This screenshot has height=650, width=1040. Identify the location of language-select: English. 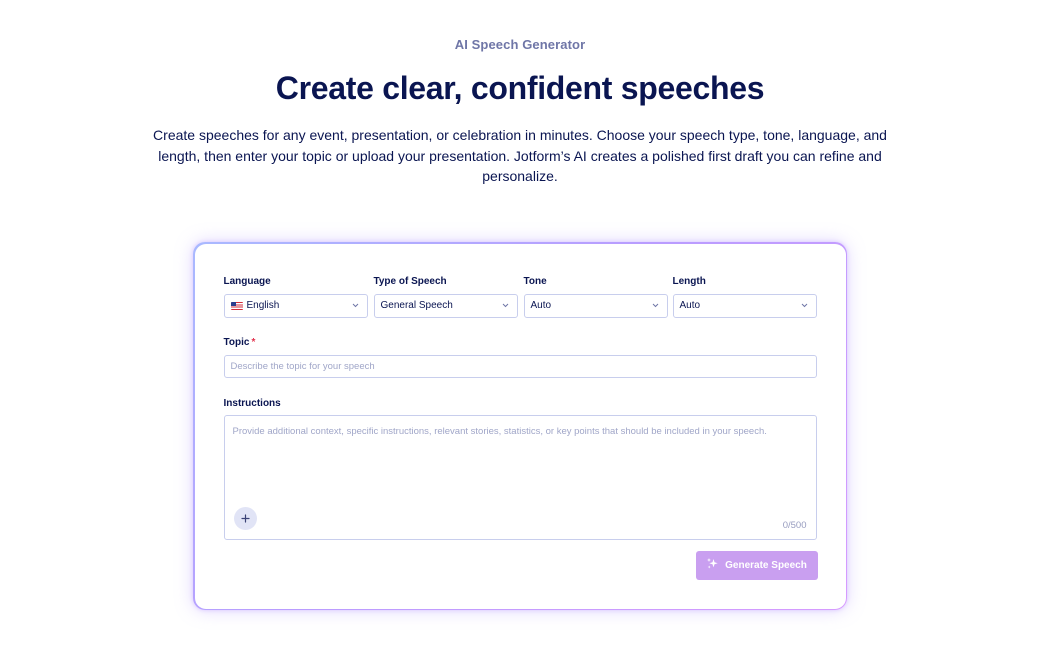
(295, 305).